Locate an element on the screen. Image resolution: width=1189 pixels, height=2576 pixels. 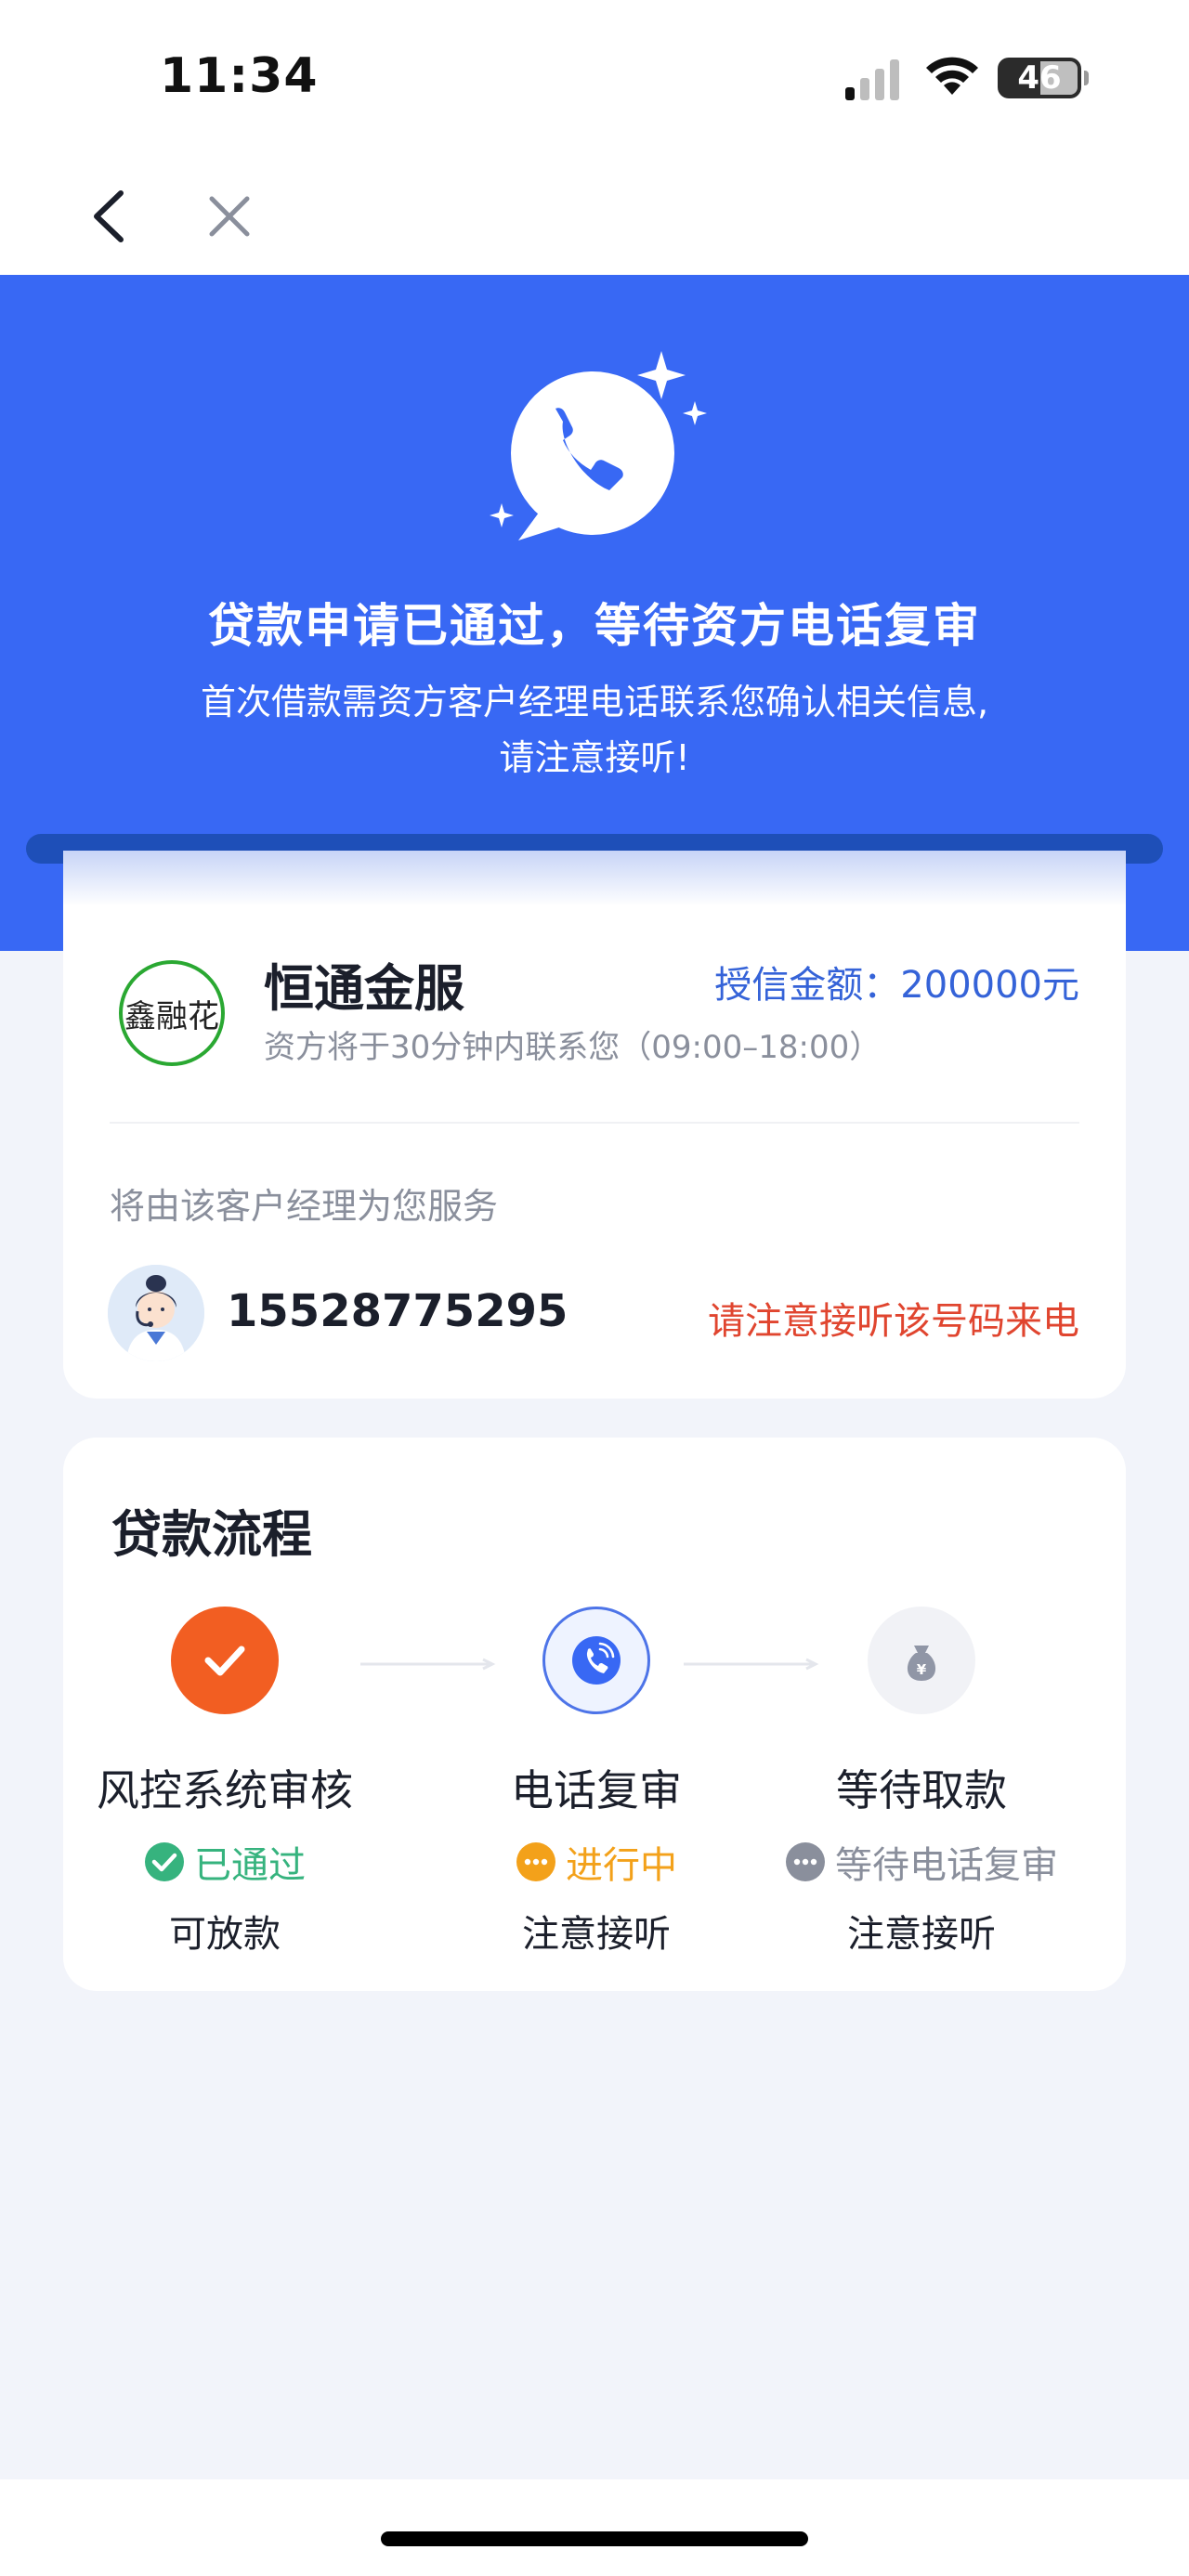
status-time: 11:34 is located at coordinates (240, 76).